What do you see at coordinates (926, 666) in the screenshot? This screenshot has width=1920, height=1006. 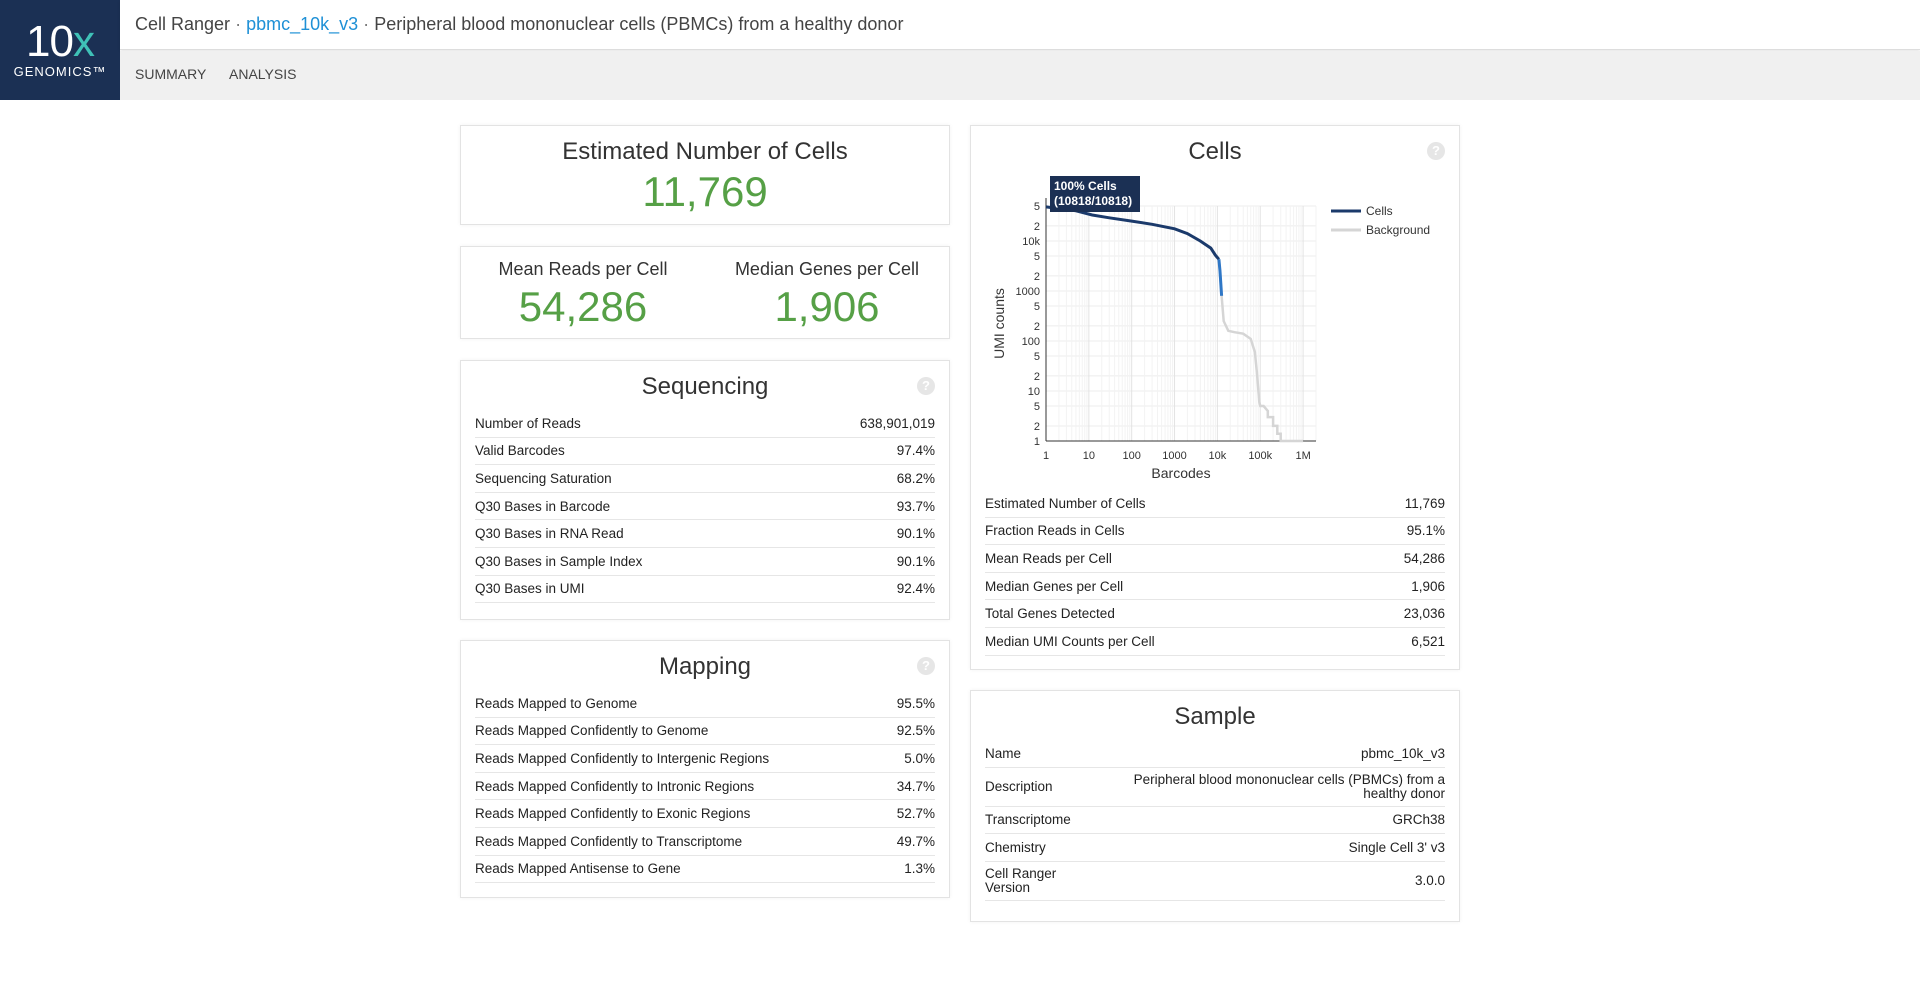 I see `mapping-help-icon: ?` at bounding box center [926, 666].